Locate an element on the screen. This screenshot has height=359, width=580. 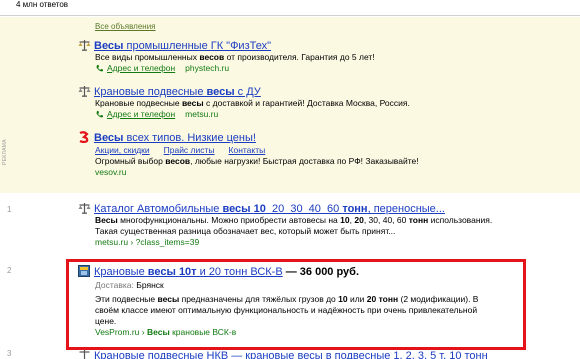
result-title-link: Крановые весы 10т и 20 тонн ВСК-В is located at coordinates (188, 272).